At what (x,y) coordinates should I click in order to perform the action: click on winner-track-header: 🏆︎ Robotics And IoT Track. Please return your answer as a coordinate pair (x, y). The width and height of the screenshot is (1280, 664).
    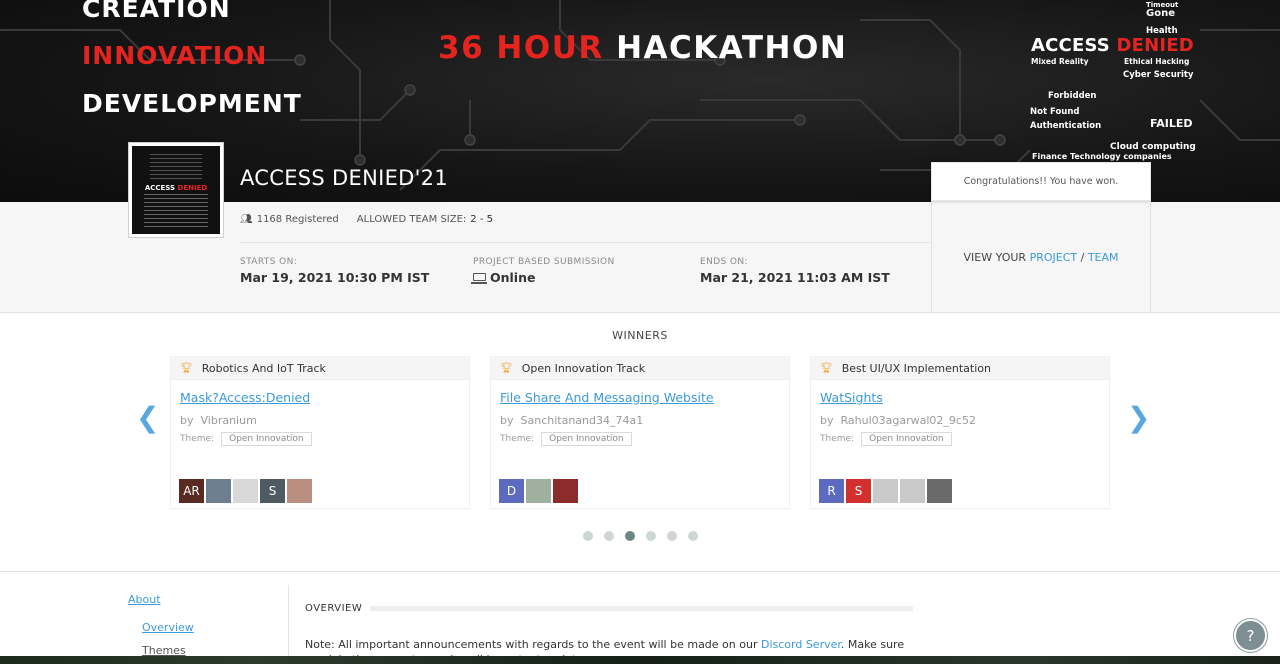
    Looking at the image, I should click on (320, 368).